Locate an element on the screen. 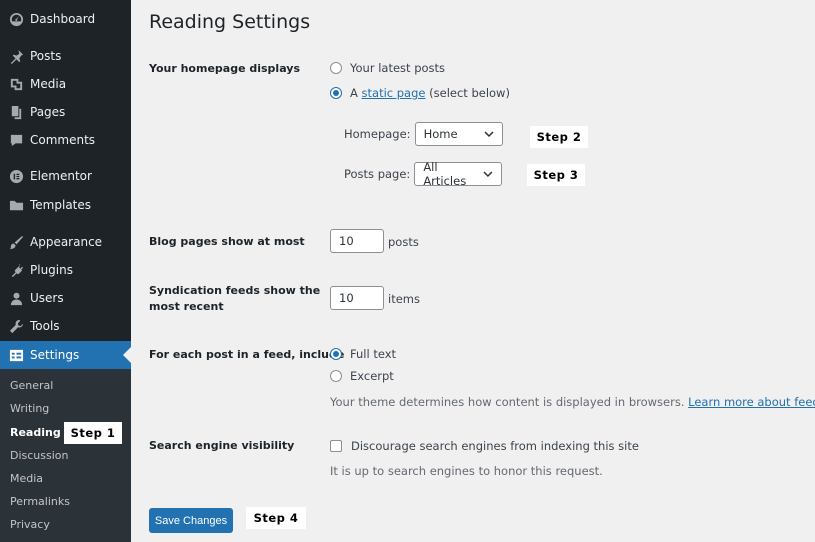 The image size is (815, 542). feed-include-label: For each post in a feed, include is located at coordinates (247, 354).